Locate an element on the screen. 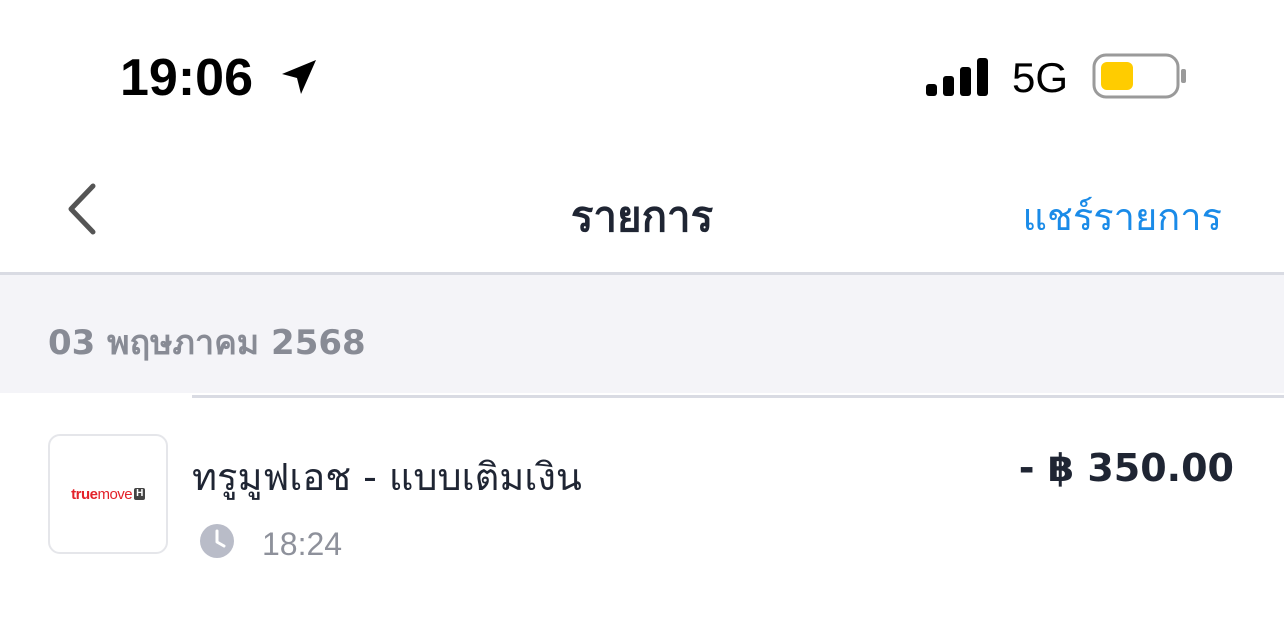  clock-icon is located at coordinates (217, 541).